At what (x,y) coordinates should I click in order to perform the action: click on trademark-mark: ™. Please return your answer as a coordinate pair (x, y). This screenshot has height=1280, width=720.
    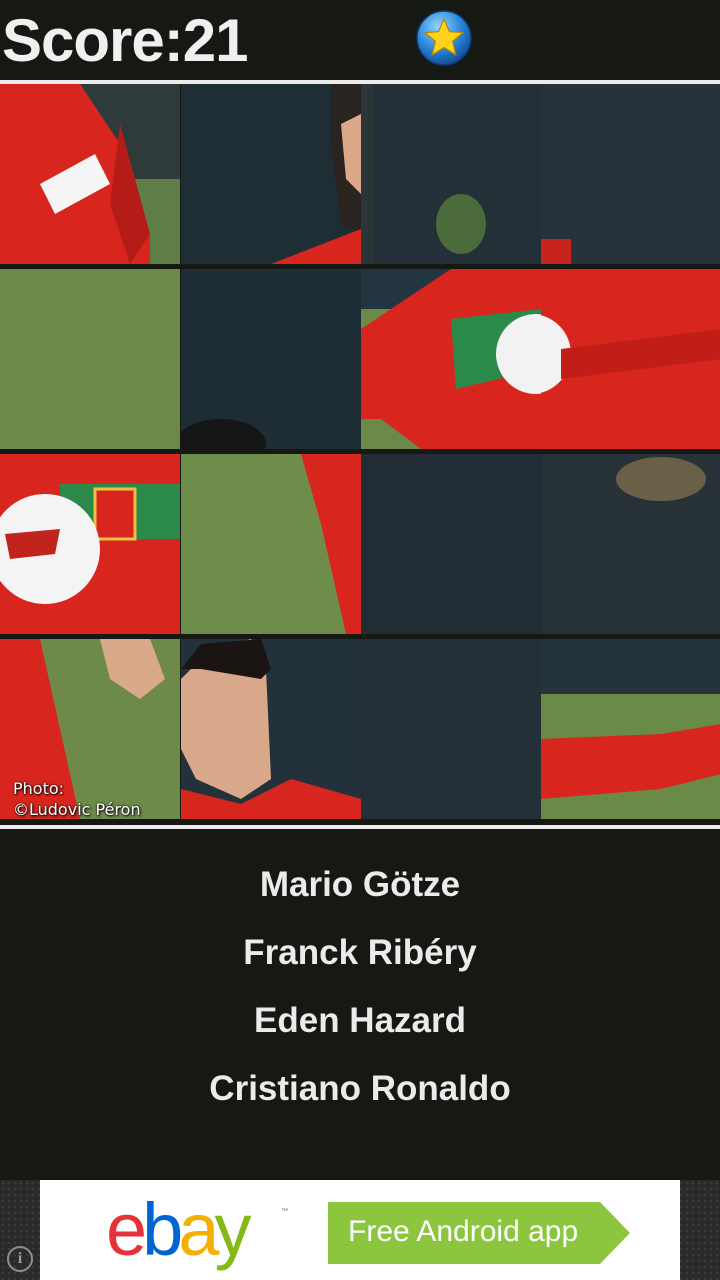
    Looking at the image, I should click on (284, 1211).